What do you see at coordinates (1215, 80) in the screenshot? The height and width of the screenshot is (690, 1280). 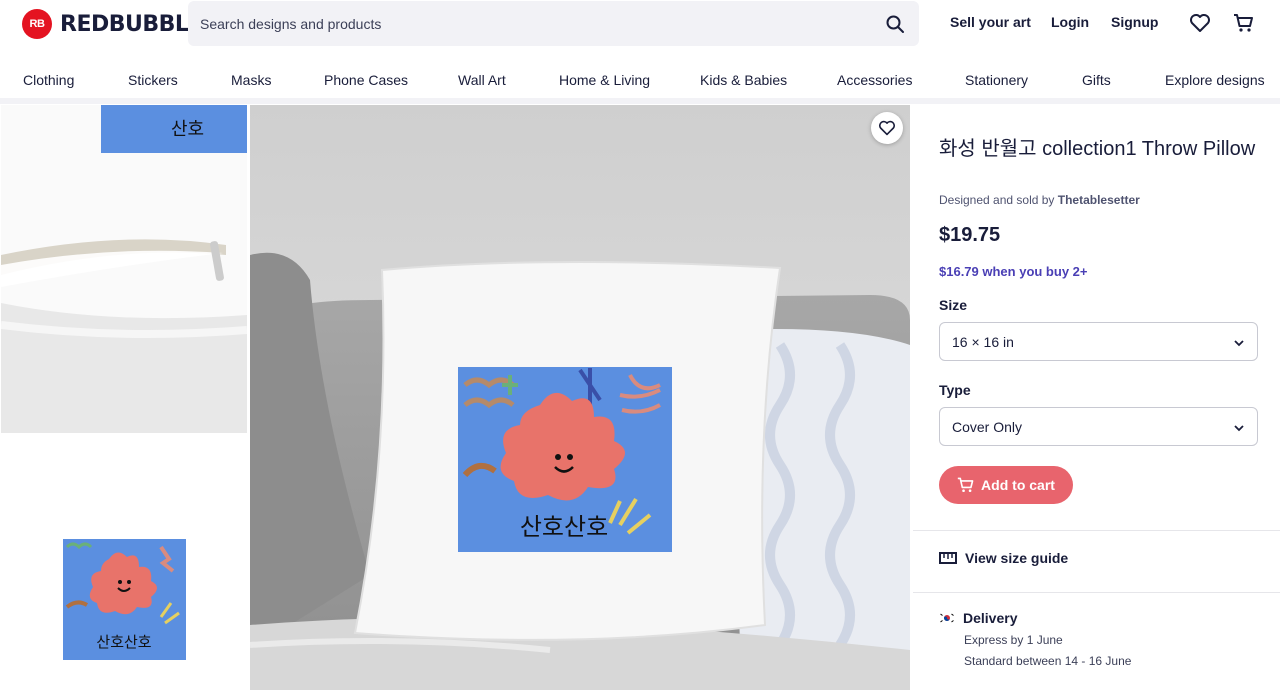 I see `nav-item-explore-designs: Explore designs` at bounding box center [1215, 80].